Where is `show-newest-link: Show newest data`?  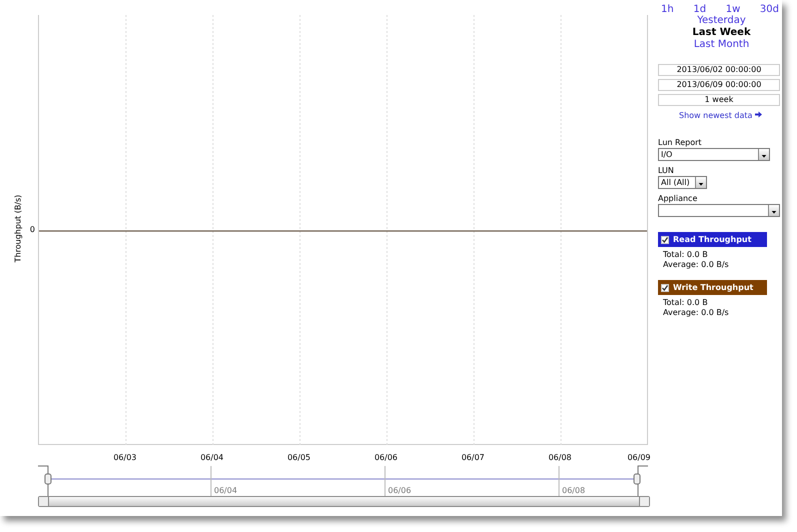 show-newest-link: Show newest data is located at coordinates (720, 115).